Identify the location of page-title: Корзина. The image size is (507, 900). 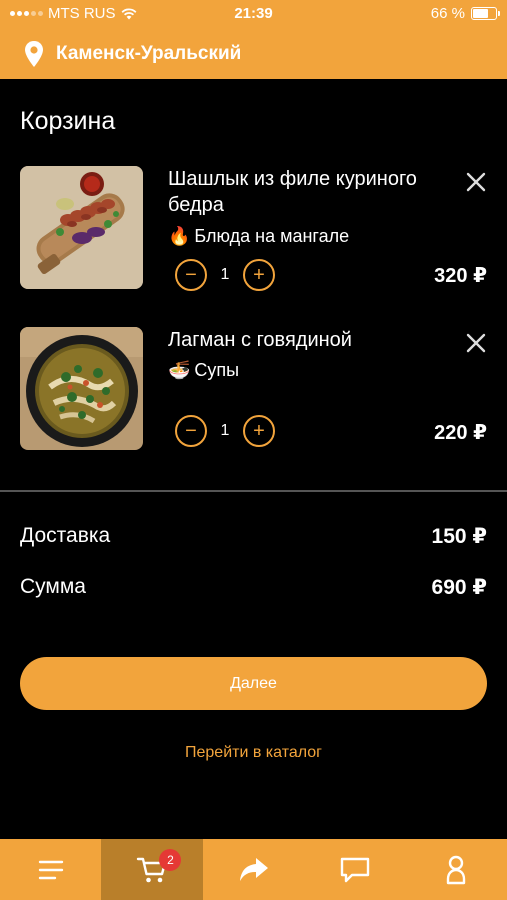
(68, 121).